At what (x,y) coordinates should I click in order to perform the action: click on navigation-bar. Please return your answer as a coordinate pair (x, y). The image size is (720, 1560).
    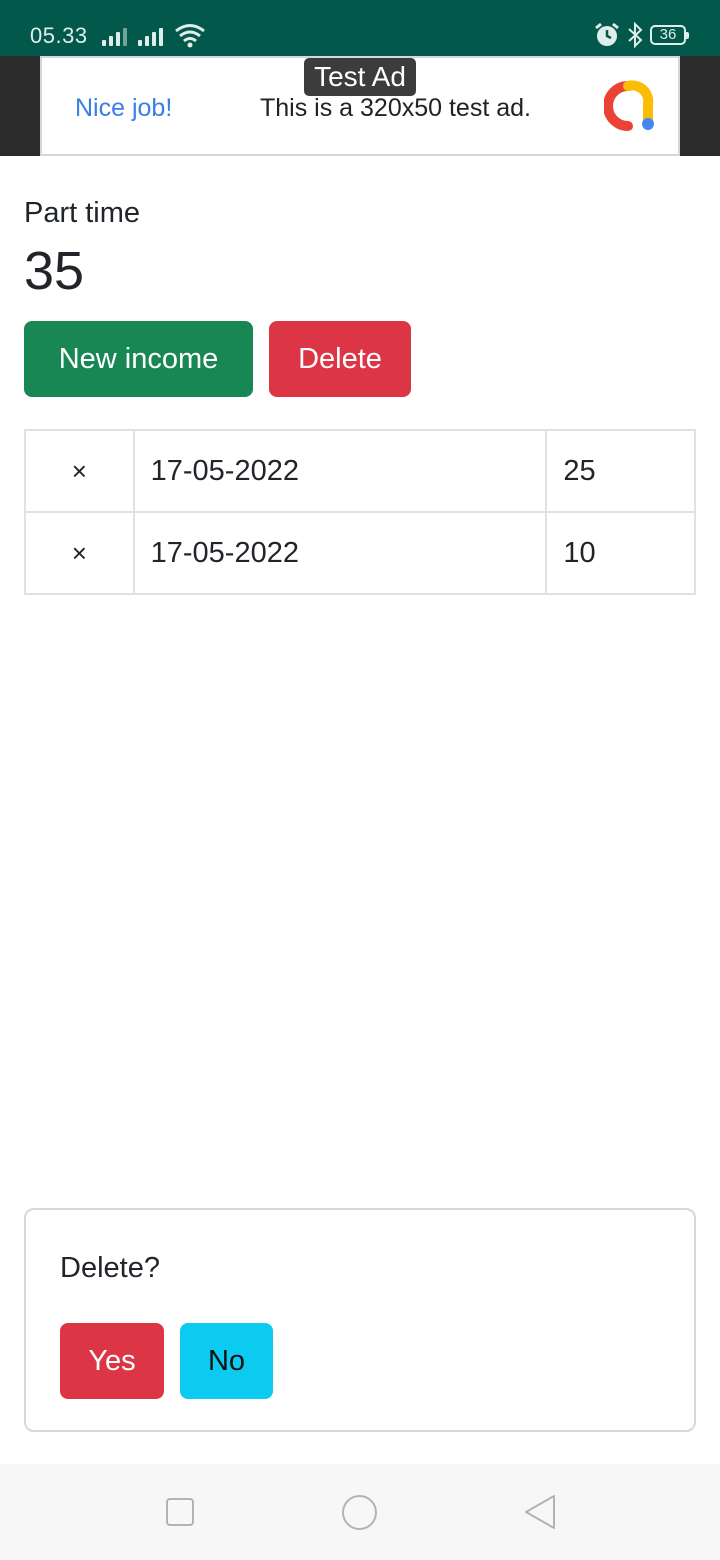
    Looking at the image, I should click on (360, 1512).